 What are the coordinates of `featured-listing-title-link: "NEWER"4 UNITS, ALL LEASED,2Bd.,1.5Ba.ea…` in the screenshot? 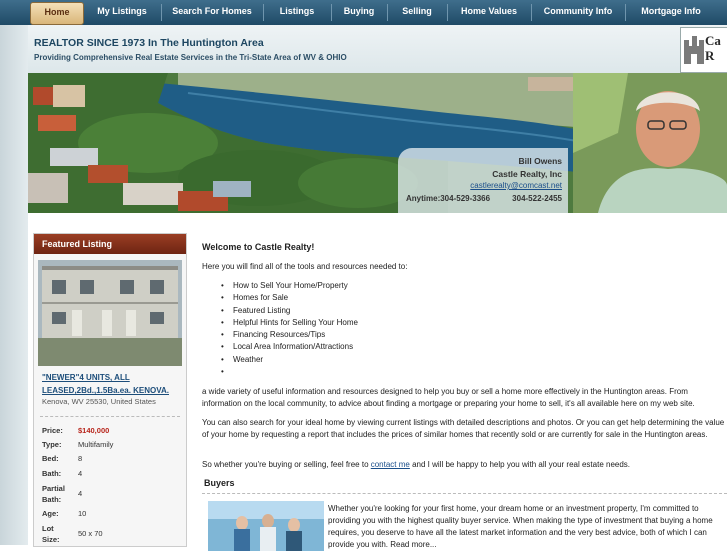 It's located at (112, 384).